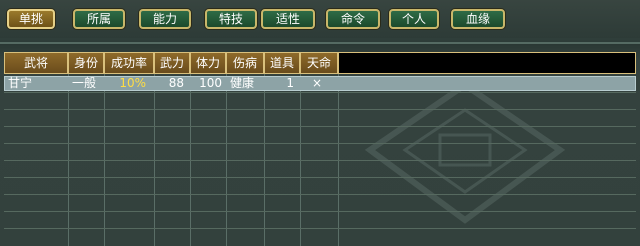 The image size is (640, 246). Describe the element at coordinates (176, 83) in the screenshot. I see `cell-strength: 88` at that location.